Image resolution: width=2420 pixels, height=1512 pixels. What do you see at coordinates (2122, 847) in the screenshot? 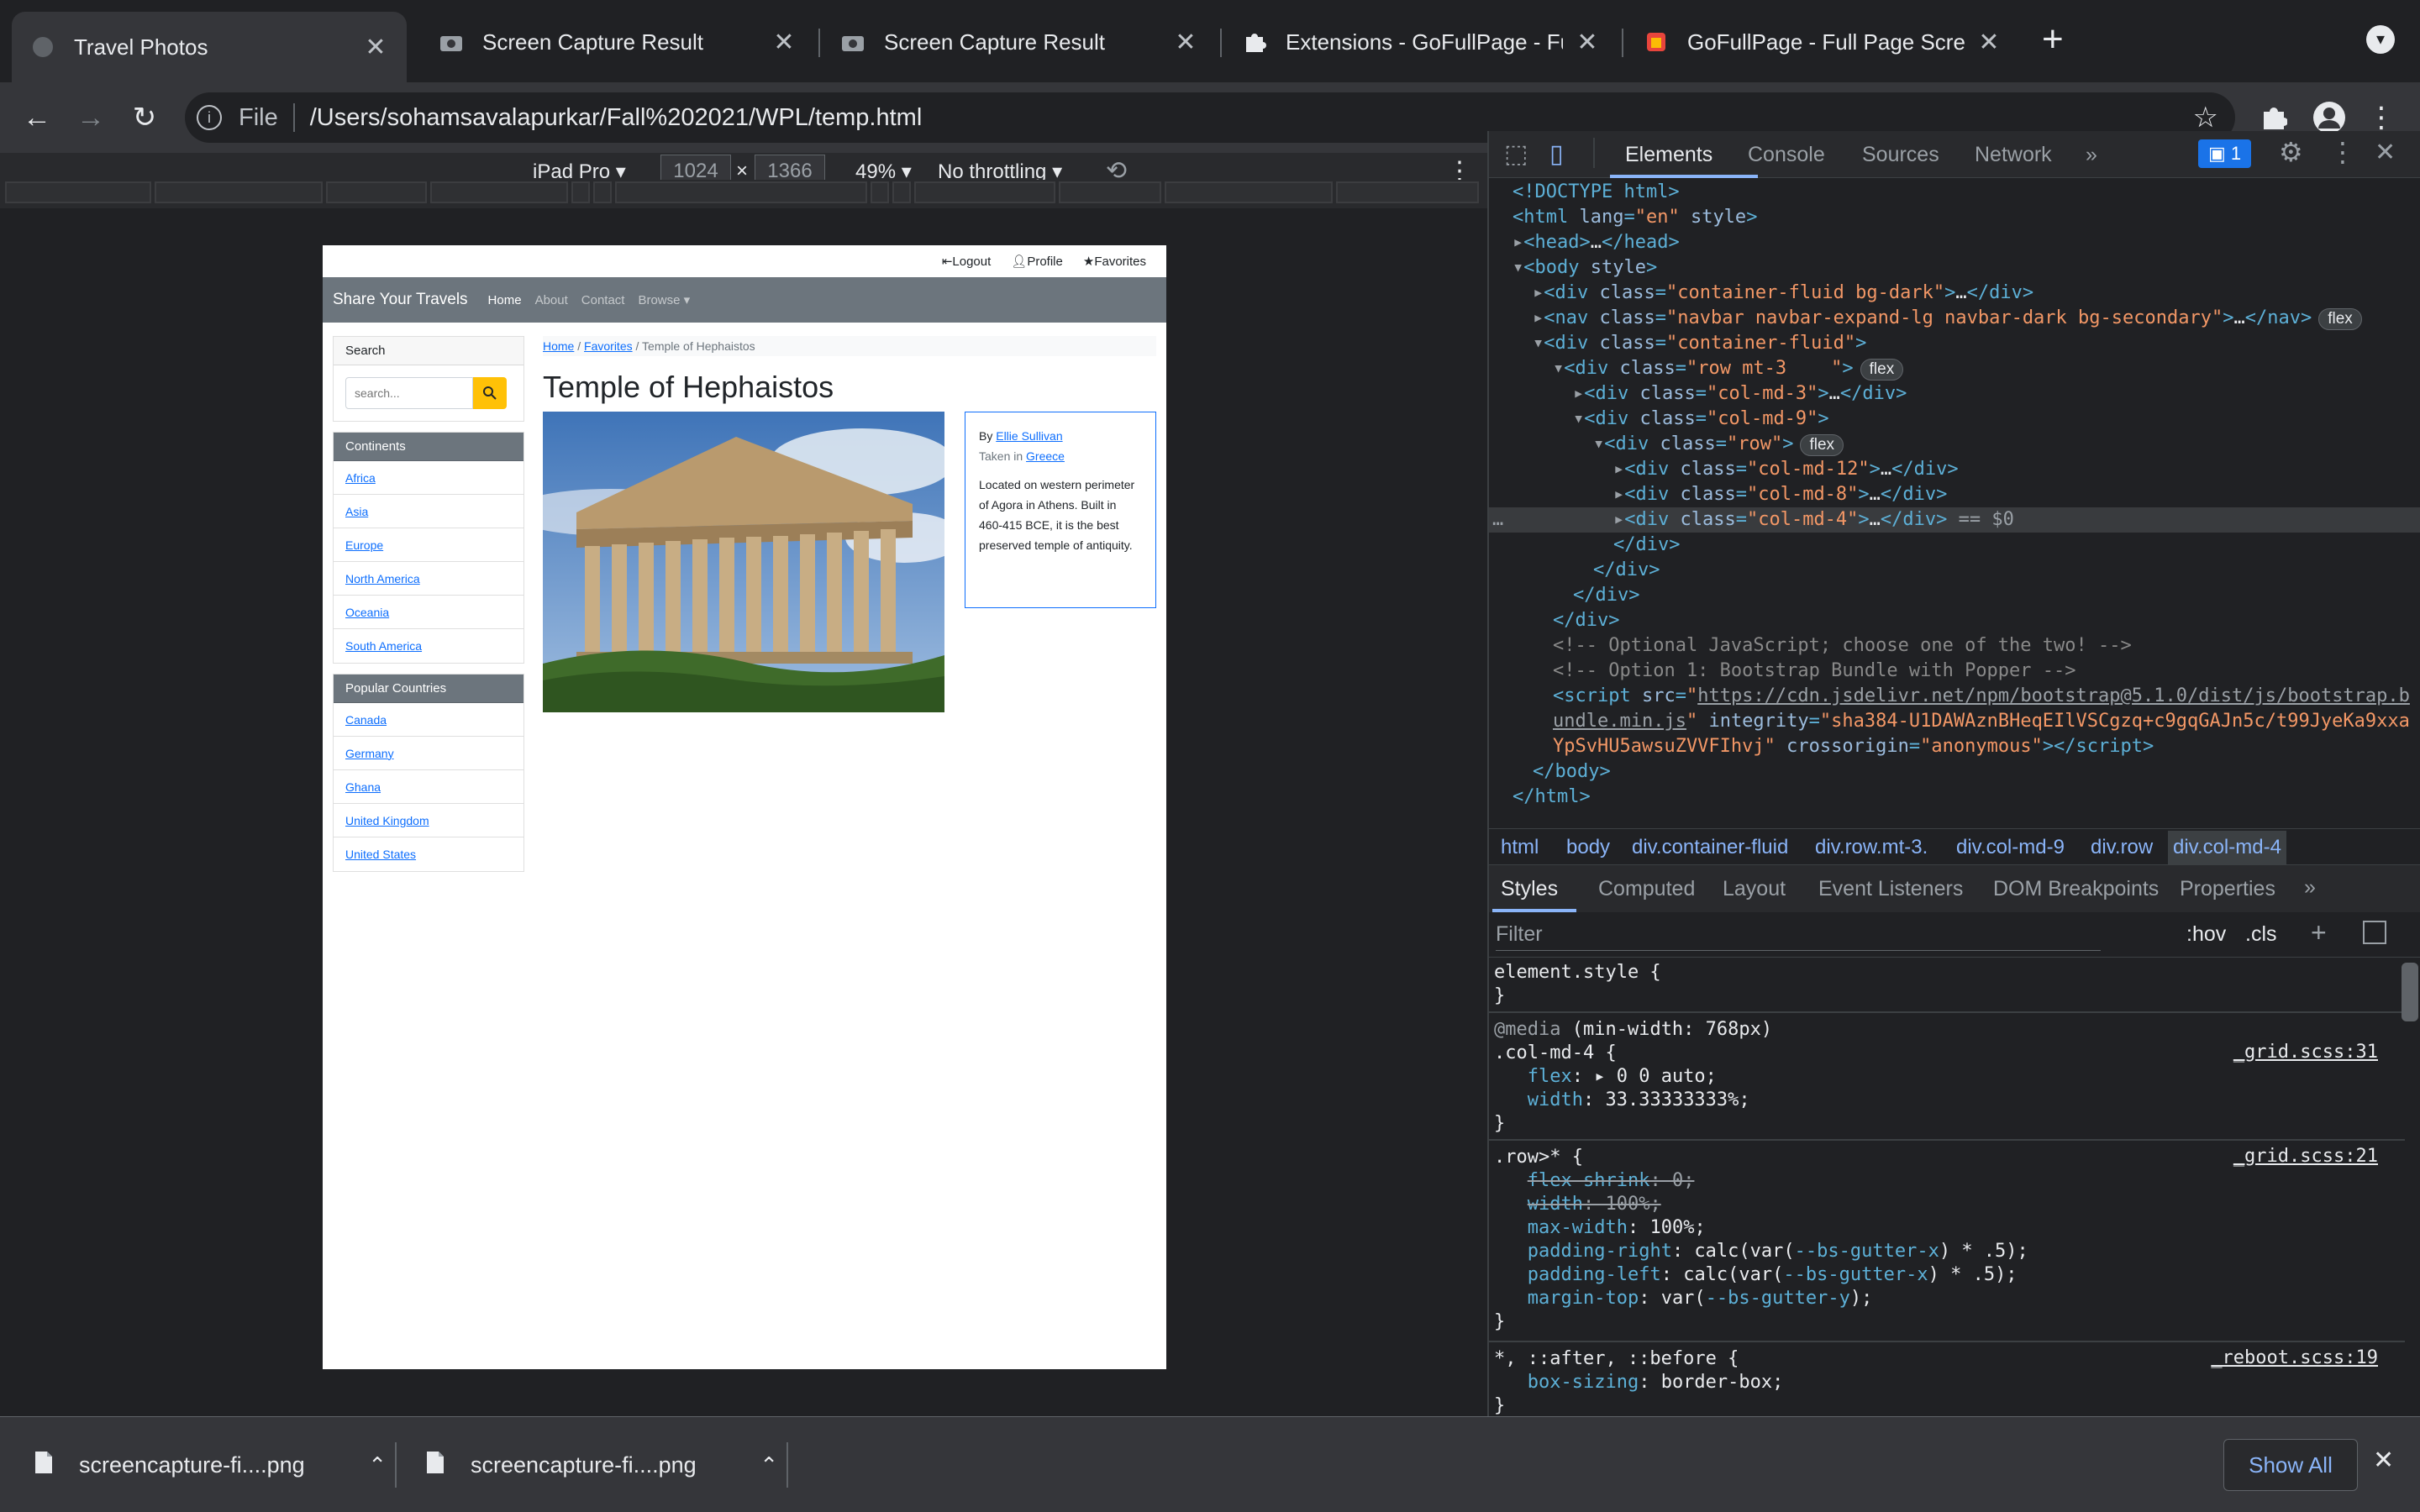
I see `crumb-row: div.row` at bounding box center [2122, 847].